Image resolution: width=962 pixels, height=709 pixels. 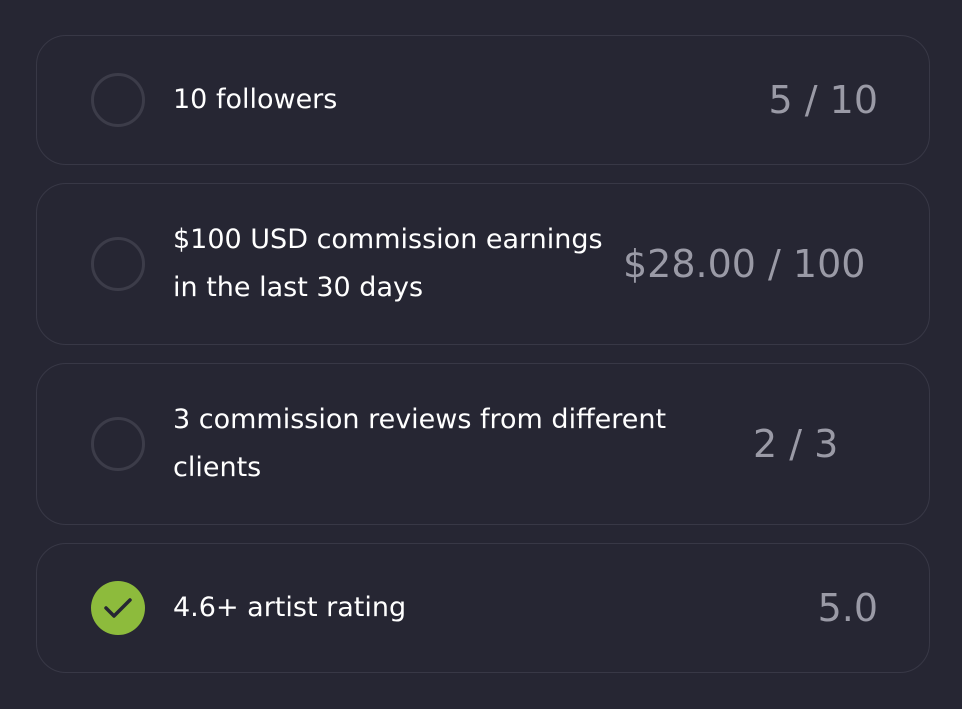 I want to click on goal-progress: $28.00 / 100, so click(x=744, y=264).